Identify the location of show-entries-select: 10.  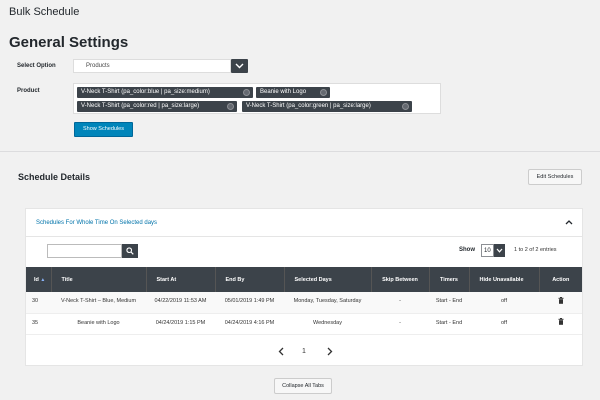
(487, 250).